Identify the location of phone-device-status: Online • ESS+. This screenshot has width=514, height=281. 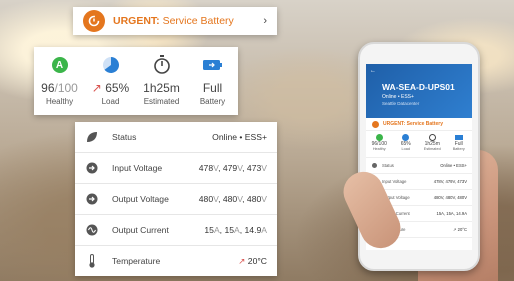
(398, 97).